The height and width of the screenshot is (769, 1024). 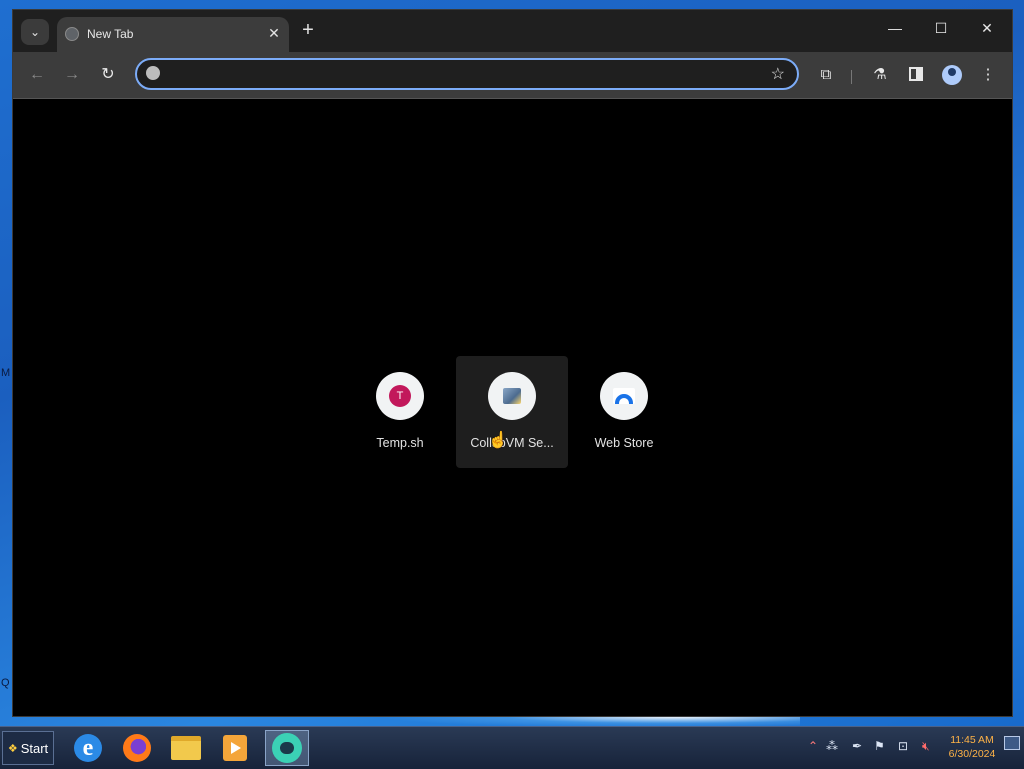 I want to click on shortcut-tile-temp-sh: T Temp.sh, so click(x=400, y=412).